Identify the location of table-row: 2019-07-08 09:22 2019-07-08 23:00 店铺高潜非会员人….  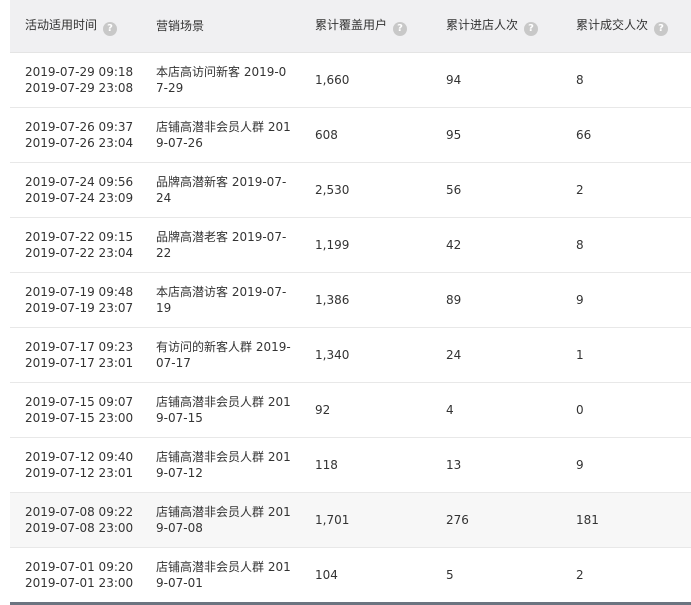
(350, 519).